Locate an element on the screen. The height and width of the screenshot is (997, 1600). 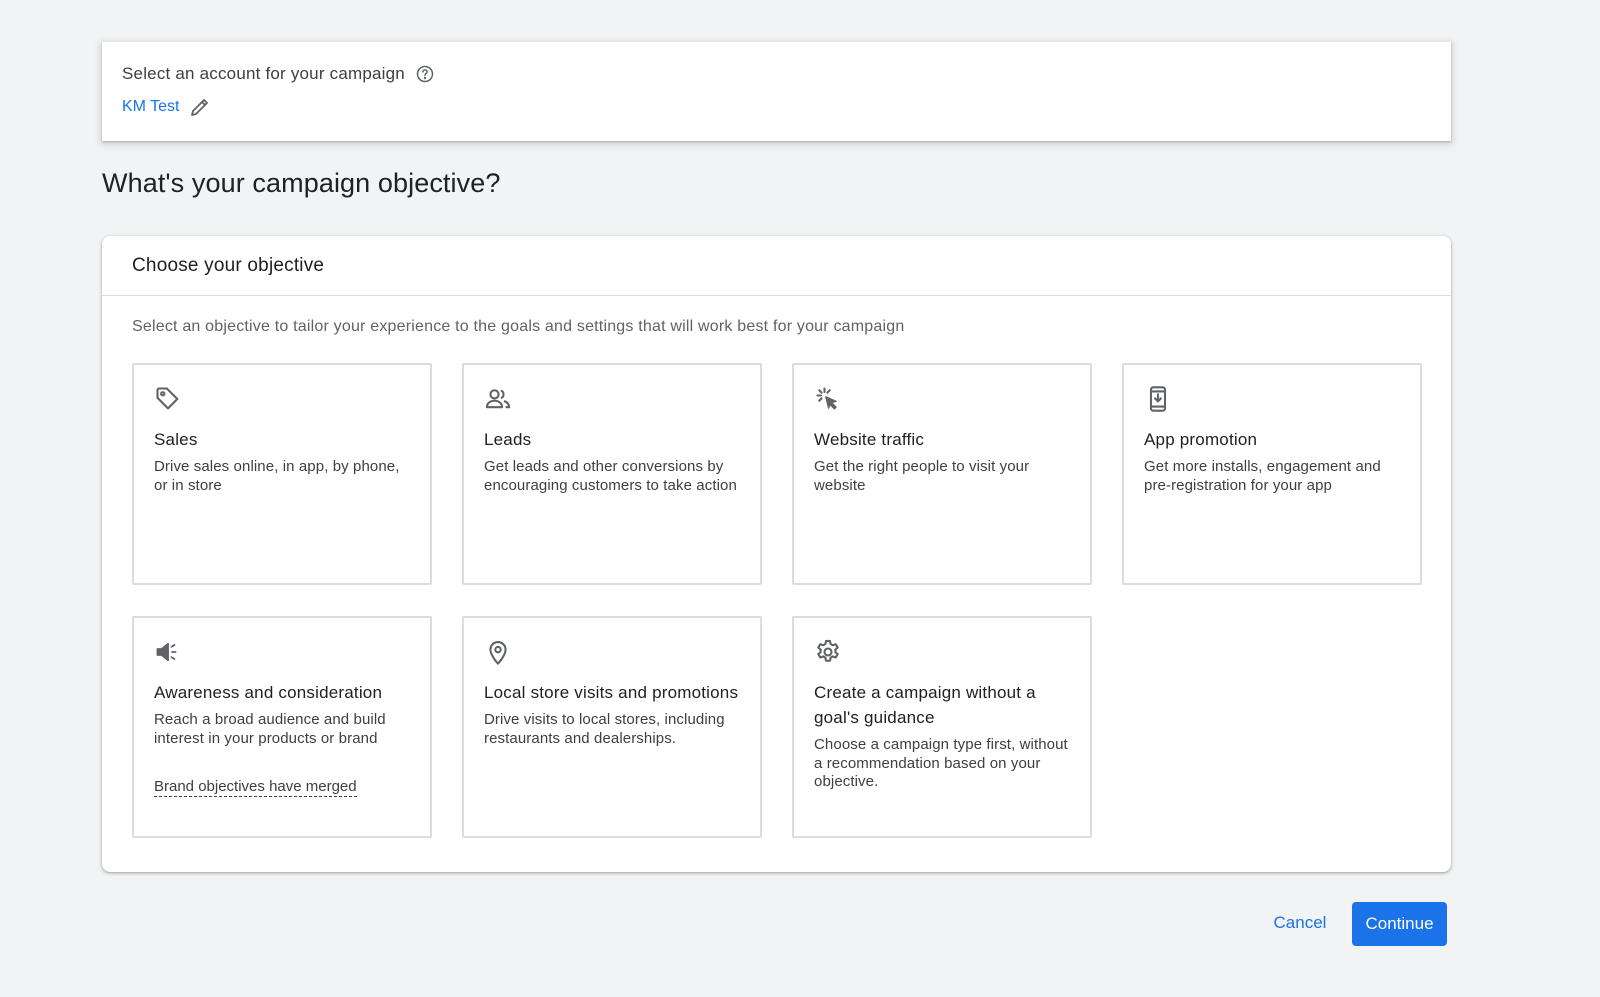
panel-title: Choose your objective is located at coordinates (228, 265).